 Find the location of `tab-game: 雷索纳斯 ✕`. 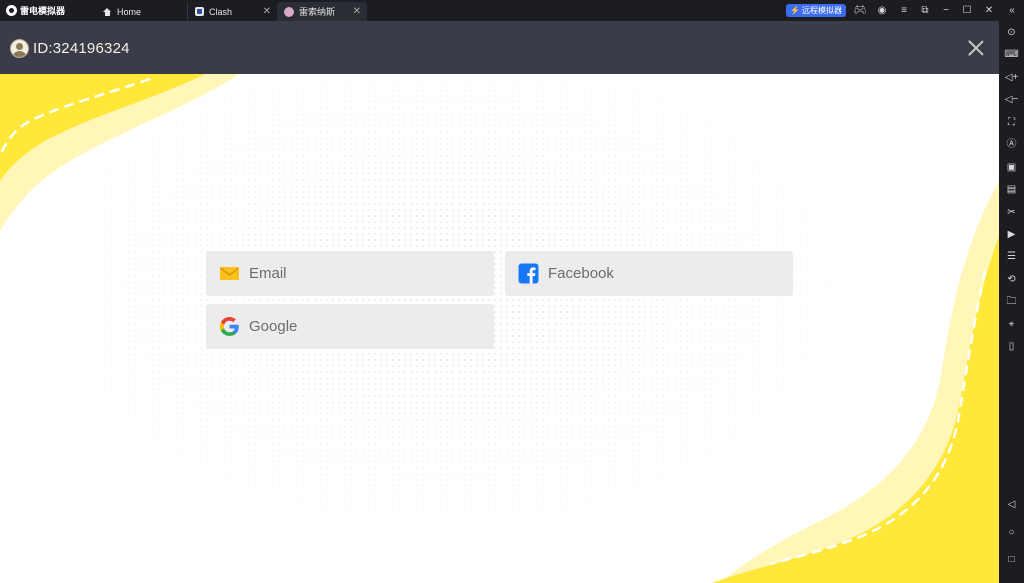

tab-game: 雷索纳斯 ✕ is located at coordinates (322, 11).